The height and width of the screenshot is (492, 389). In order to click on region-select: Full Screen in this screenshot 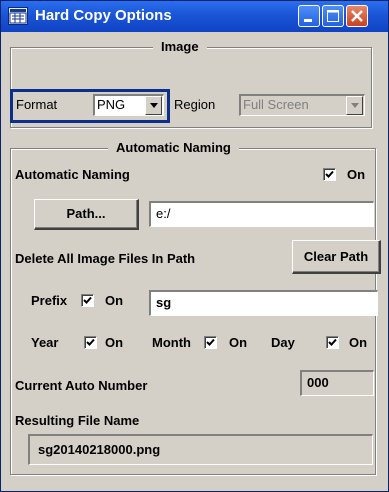, I will do `click(302, 105)`.